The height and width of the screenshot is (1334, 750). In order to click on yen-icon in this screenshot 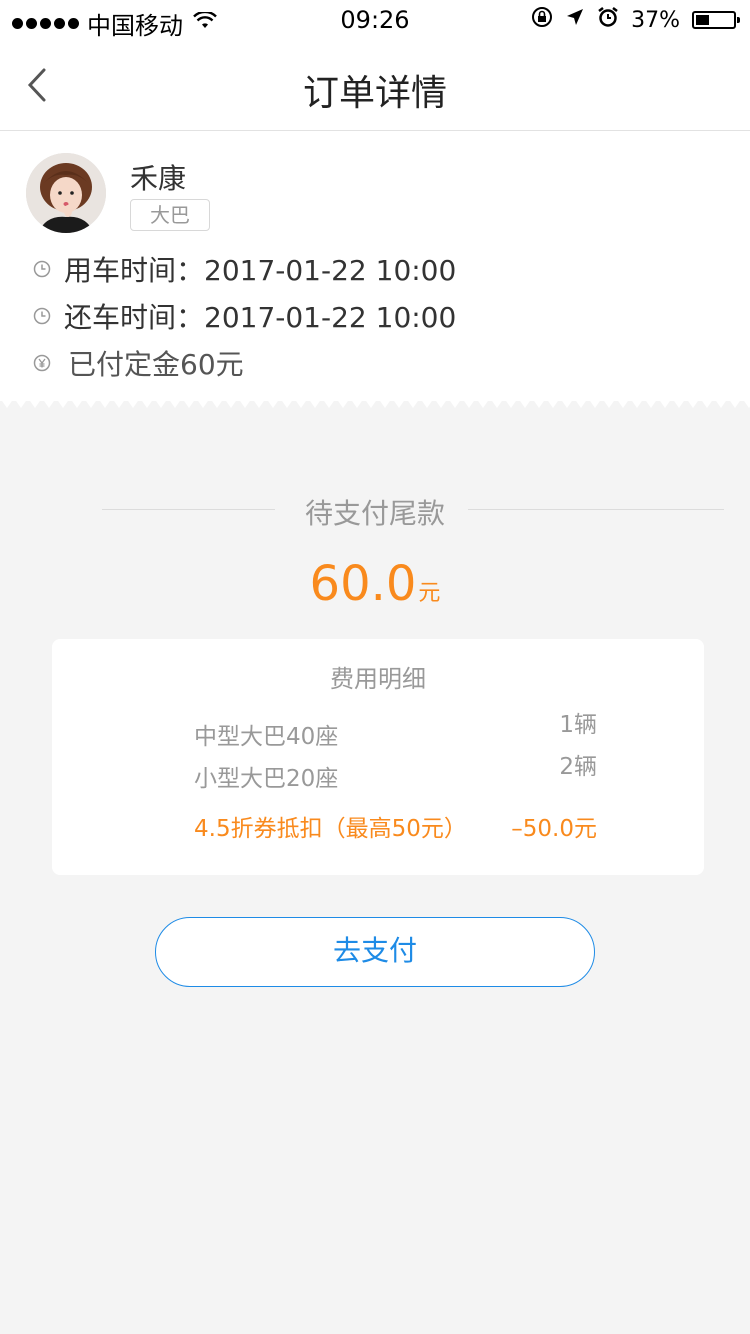, I will do `click(42, 363)`.